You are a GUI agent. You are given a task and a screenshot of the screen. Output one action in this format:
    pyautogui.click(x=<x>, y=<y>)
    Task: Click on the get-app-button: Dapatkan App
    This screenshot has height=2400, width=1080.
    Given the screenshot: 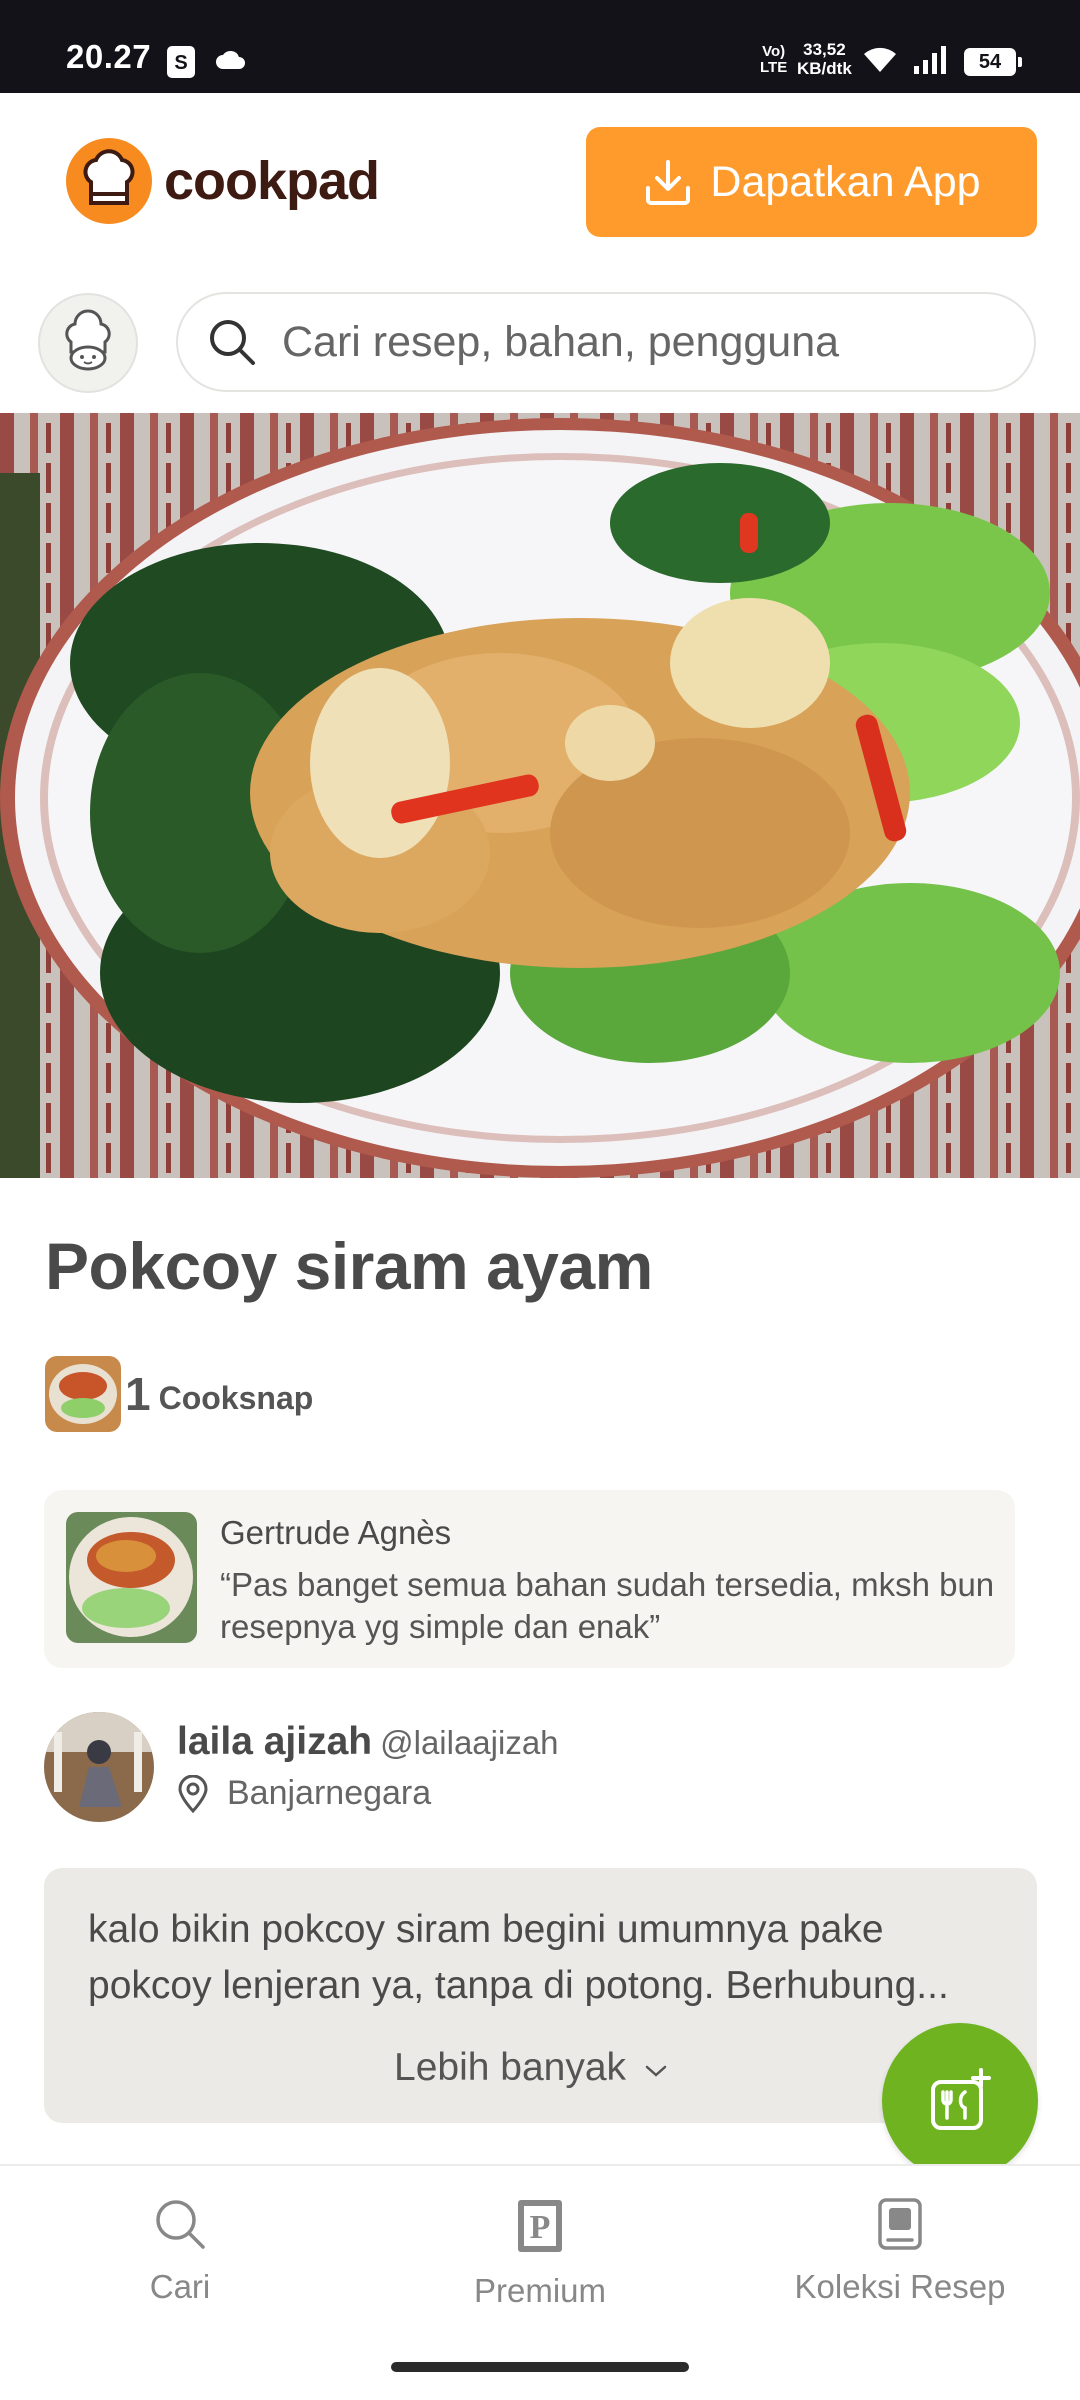 What is the action you would take?
    pyautogui.click(x=811, y=182)
    